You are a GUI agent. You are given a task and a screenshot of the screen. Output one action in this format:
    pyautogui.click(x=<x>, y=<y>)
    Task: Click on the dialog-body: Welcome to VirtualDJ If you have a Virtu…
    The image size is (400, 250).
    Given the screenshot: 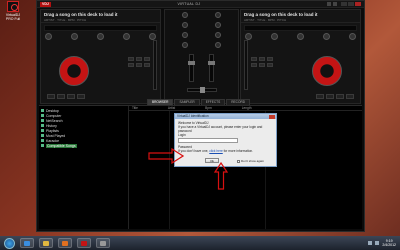 What is the action you would take?
    pyautogui.click(x=225, y=137)
    